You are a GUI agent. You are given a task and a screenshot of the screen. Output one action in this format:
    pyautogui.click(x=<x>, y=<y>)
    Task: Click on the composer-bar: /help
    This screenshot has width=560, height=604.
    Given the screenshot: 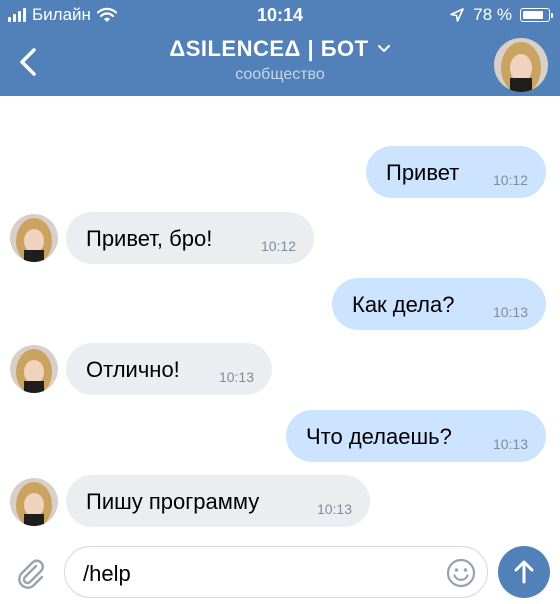 What is the action you would take?
    pyautogui.click(x=280, y=572)
    